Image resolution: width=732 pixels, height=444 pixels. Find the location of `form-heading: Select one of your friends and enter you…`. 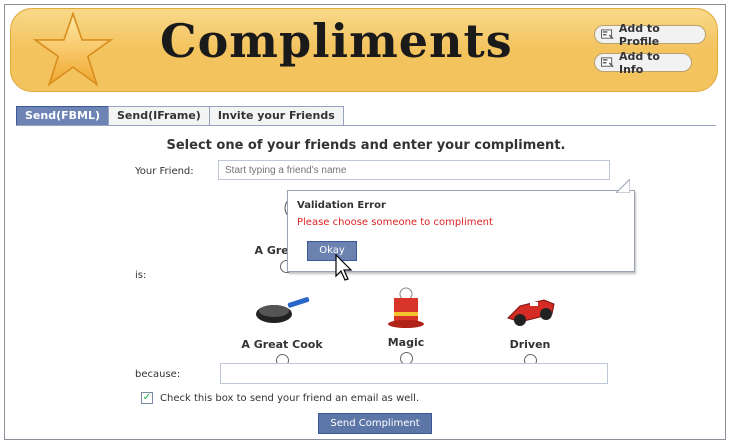

form-heading: Select one of your friends and enter you… is located at coordinates (366, 145).